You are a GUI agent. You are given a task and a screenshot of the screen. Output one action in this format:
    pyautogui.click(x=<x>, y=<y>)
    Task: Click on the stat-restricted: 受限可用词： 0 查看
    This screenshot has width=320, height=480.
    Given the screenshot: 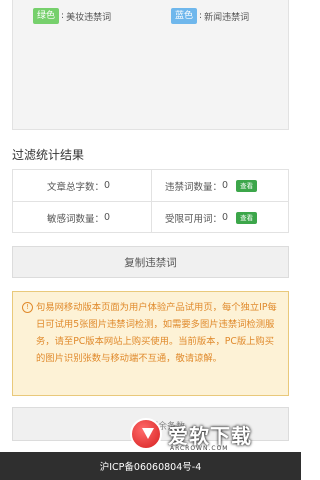 What is the action you would take?
    pyautogui.click(x=211, y=217)
    